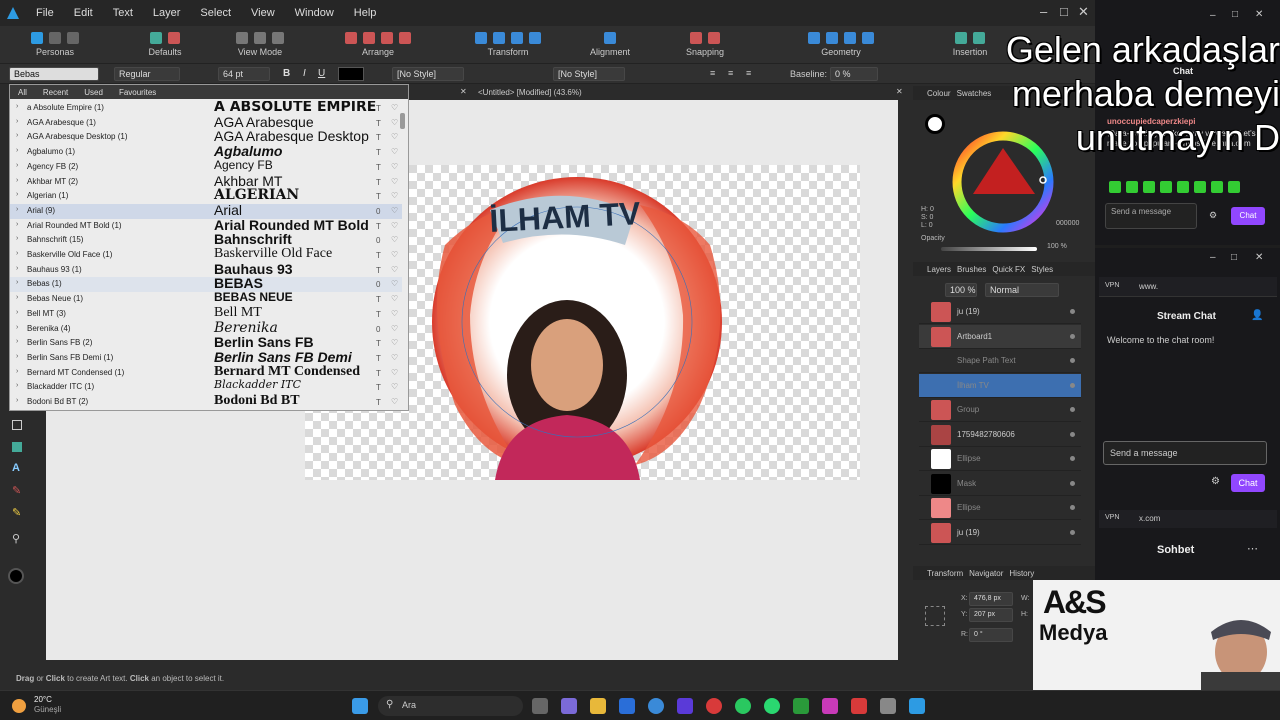  Describe the element at coordinates (360, 706) in the screenshot. I see `windows-start-icon` at that location.